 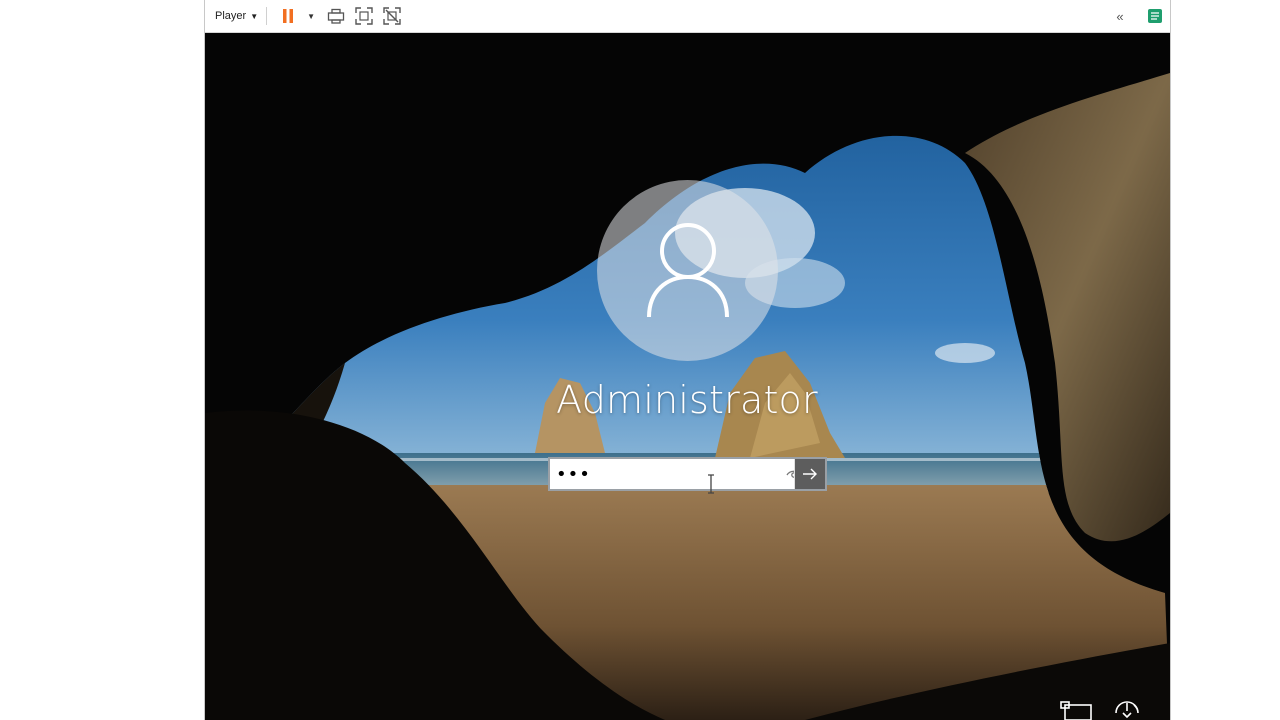 I want to click on collapse-icon: «, so click(x=1119, y=16).